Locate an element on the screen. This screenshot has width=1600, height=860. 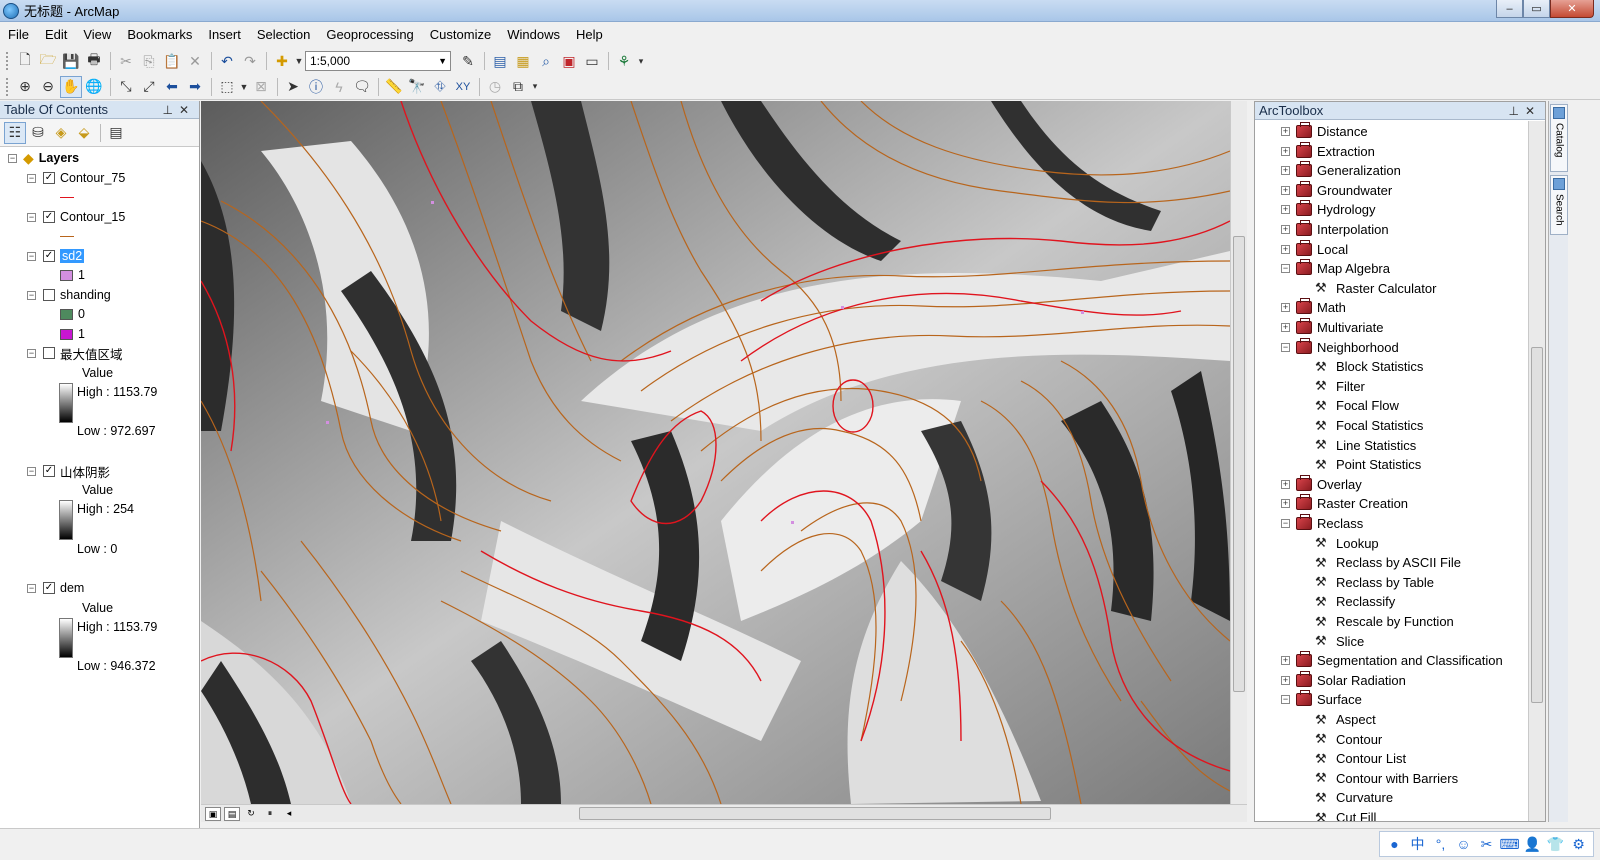
copy-icon: ⎘ is located at coordinates (149, 61).